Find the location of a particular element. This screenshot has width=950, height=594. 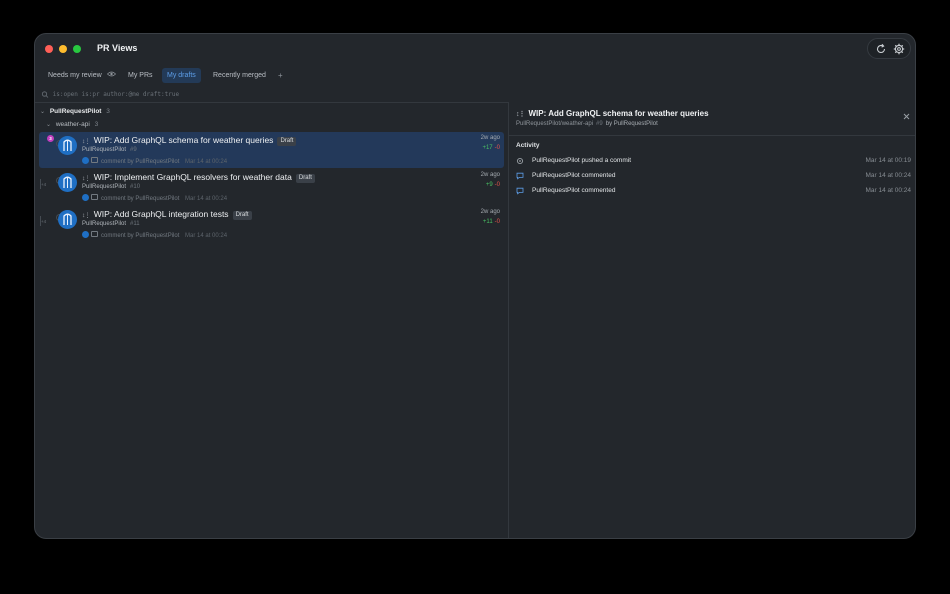

pr-number: #11 is located at coordinates (135, 224).